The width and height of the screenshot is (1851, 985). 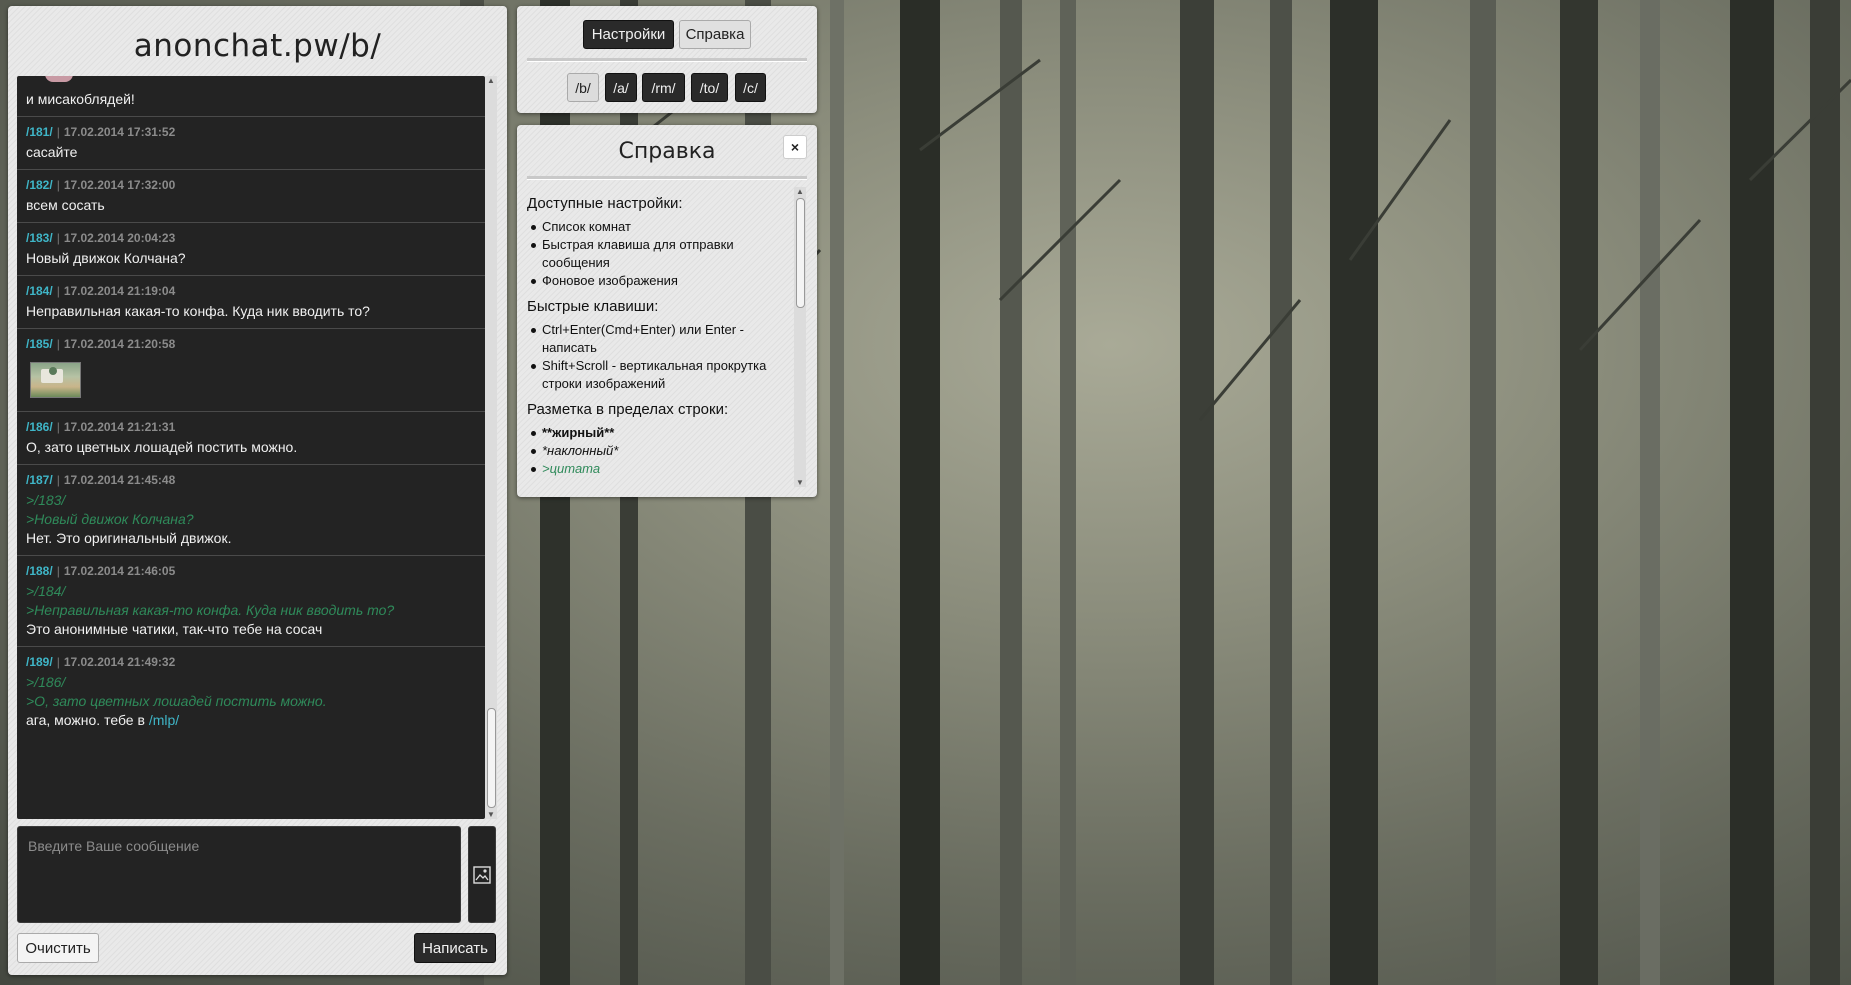 I want to click on message-181: /181/| 17.02.2014 17:31:52 сасайте, so click(x=251, y=143).